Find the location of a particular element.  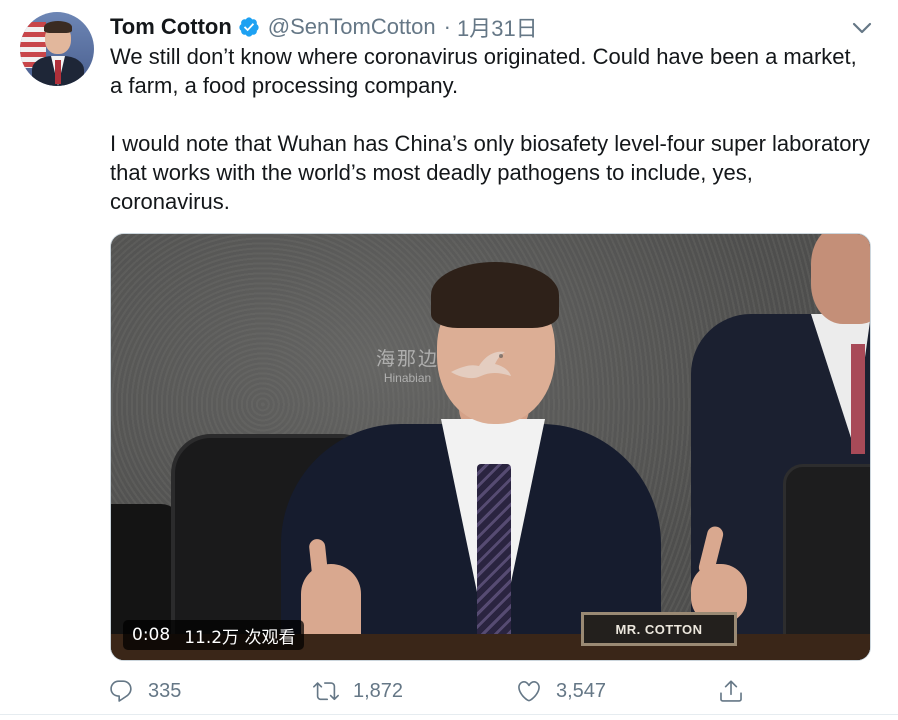

video-duration: 0:08 is located at coordinates (151, 635).